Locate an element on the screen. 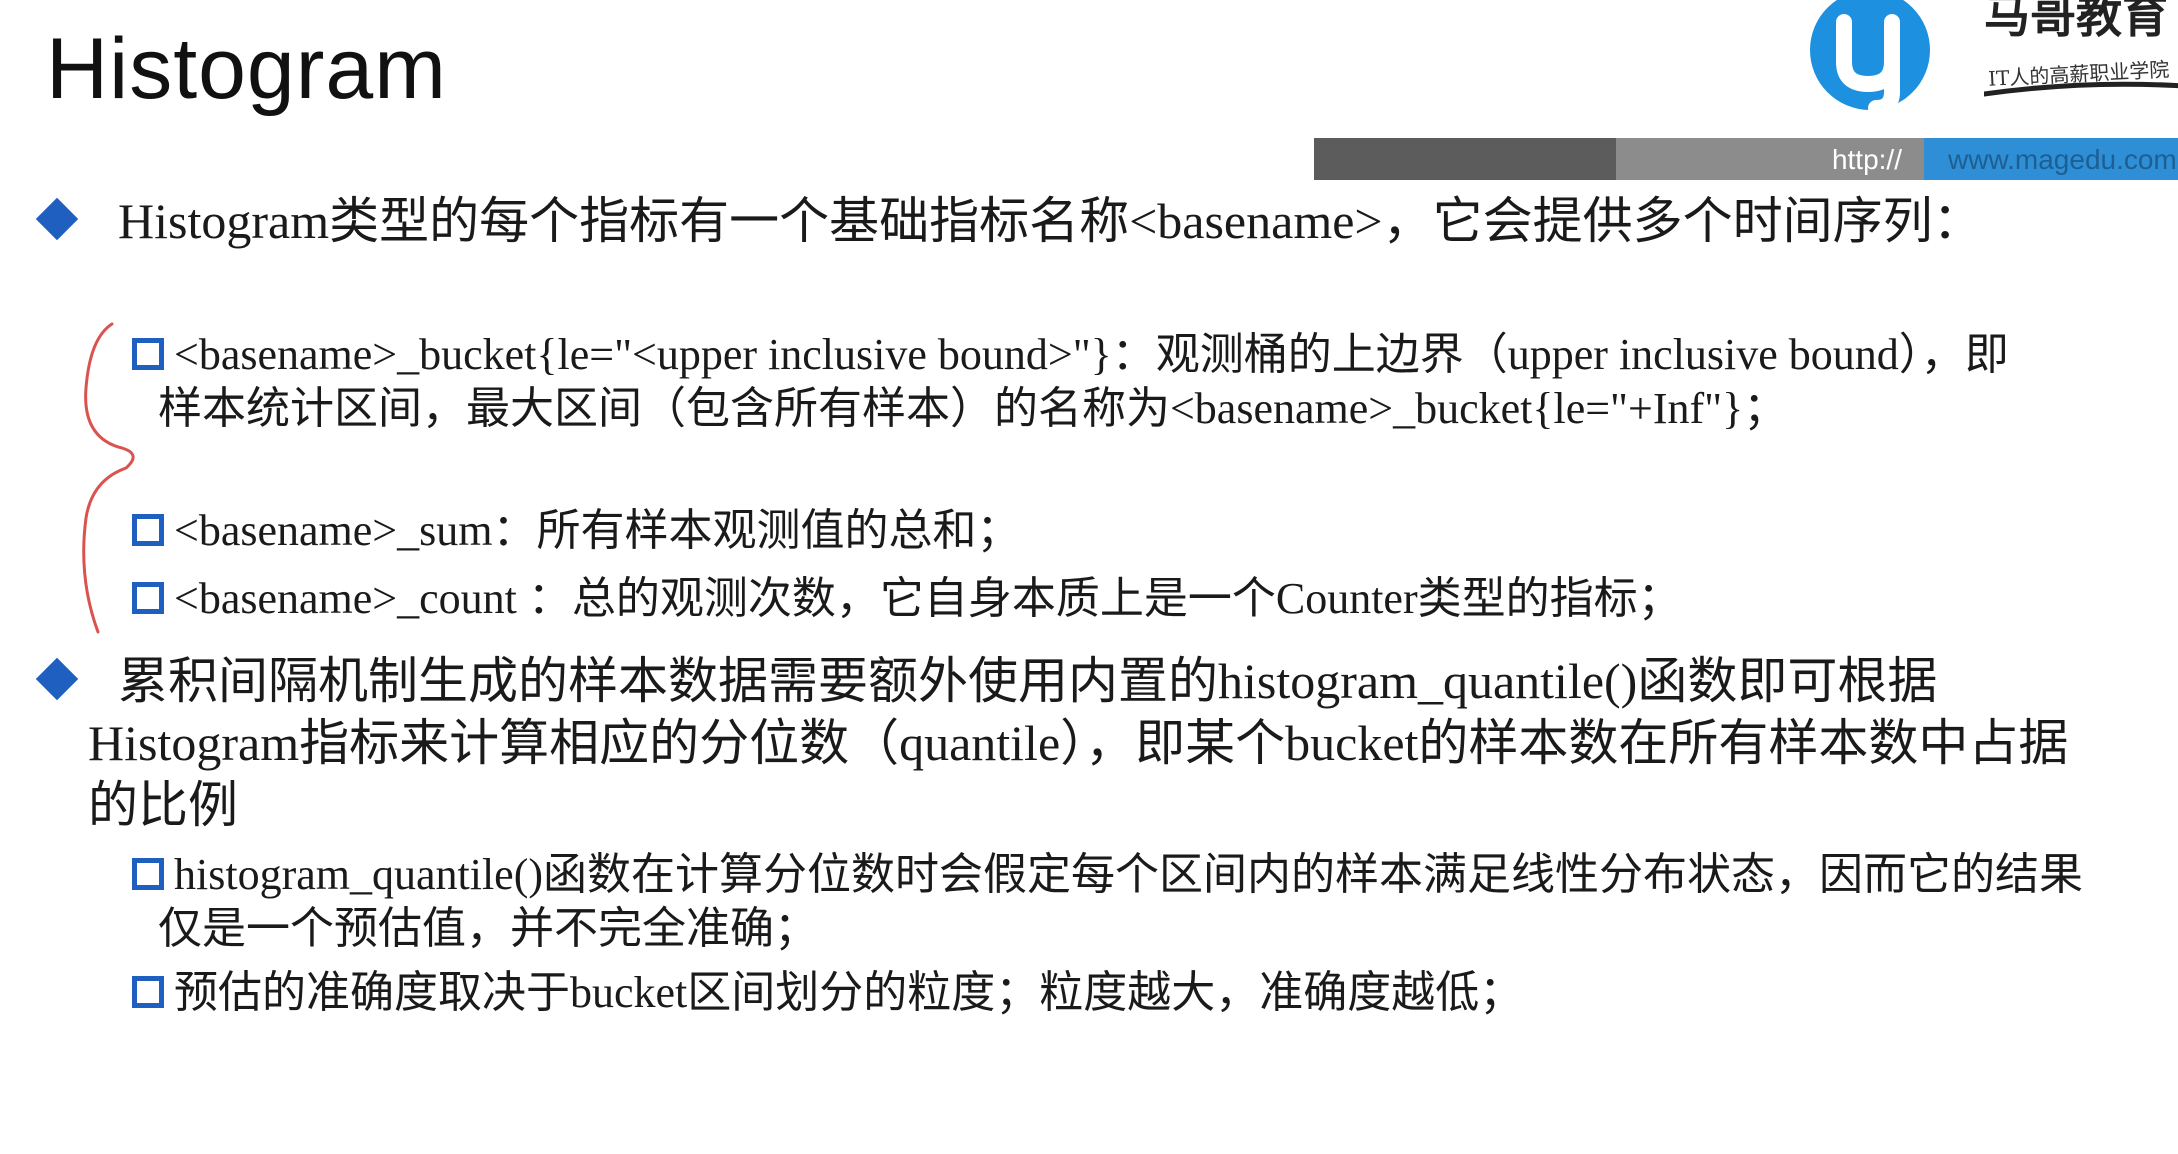  url-bar: http:// www.magedu.com is located at coordinates (1746, 159).